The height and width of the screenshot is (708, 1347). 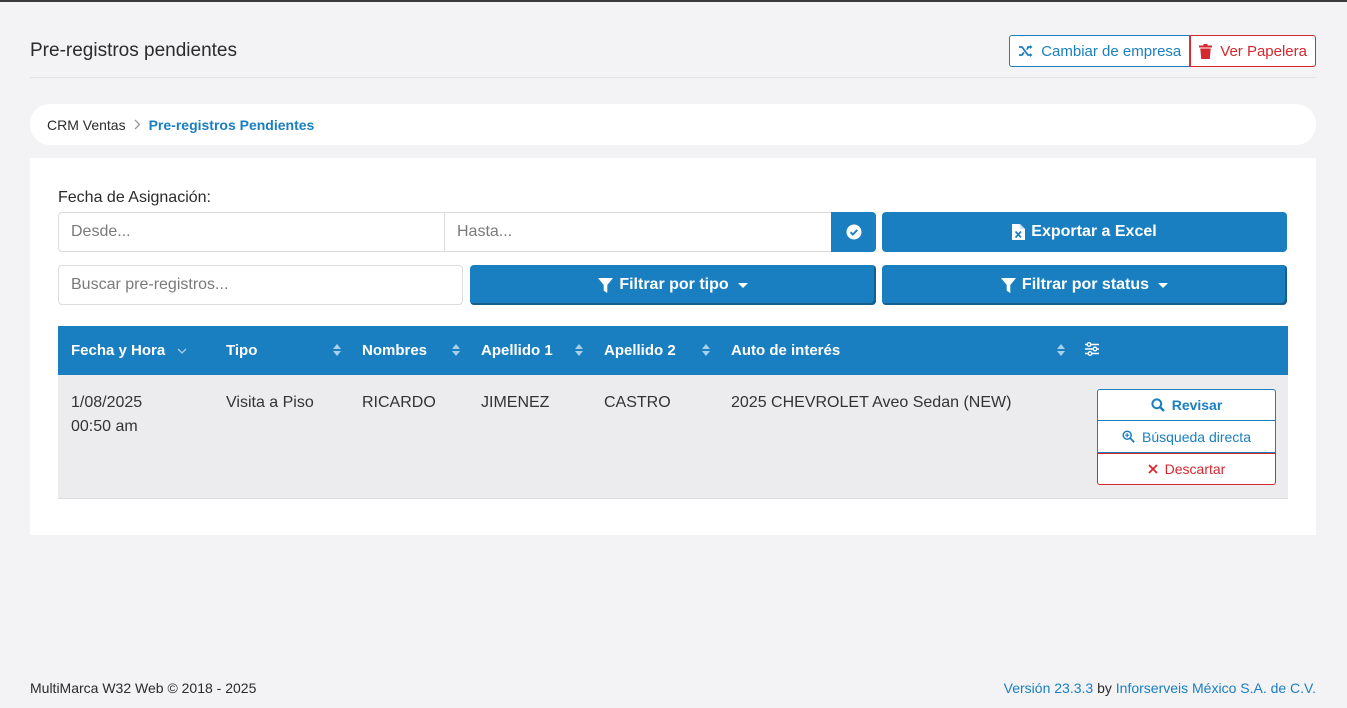 I want to click on cell-nombres: RICARDO, so click(x=399, y=402).